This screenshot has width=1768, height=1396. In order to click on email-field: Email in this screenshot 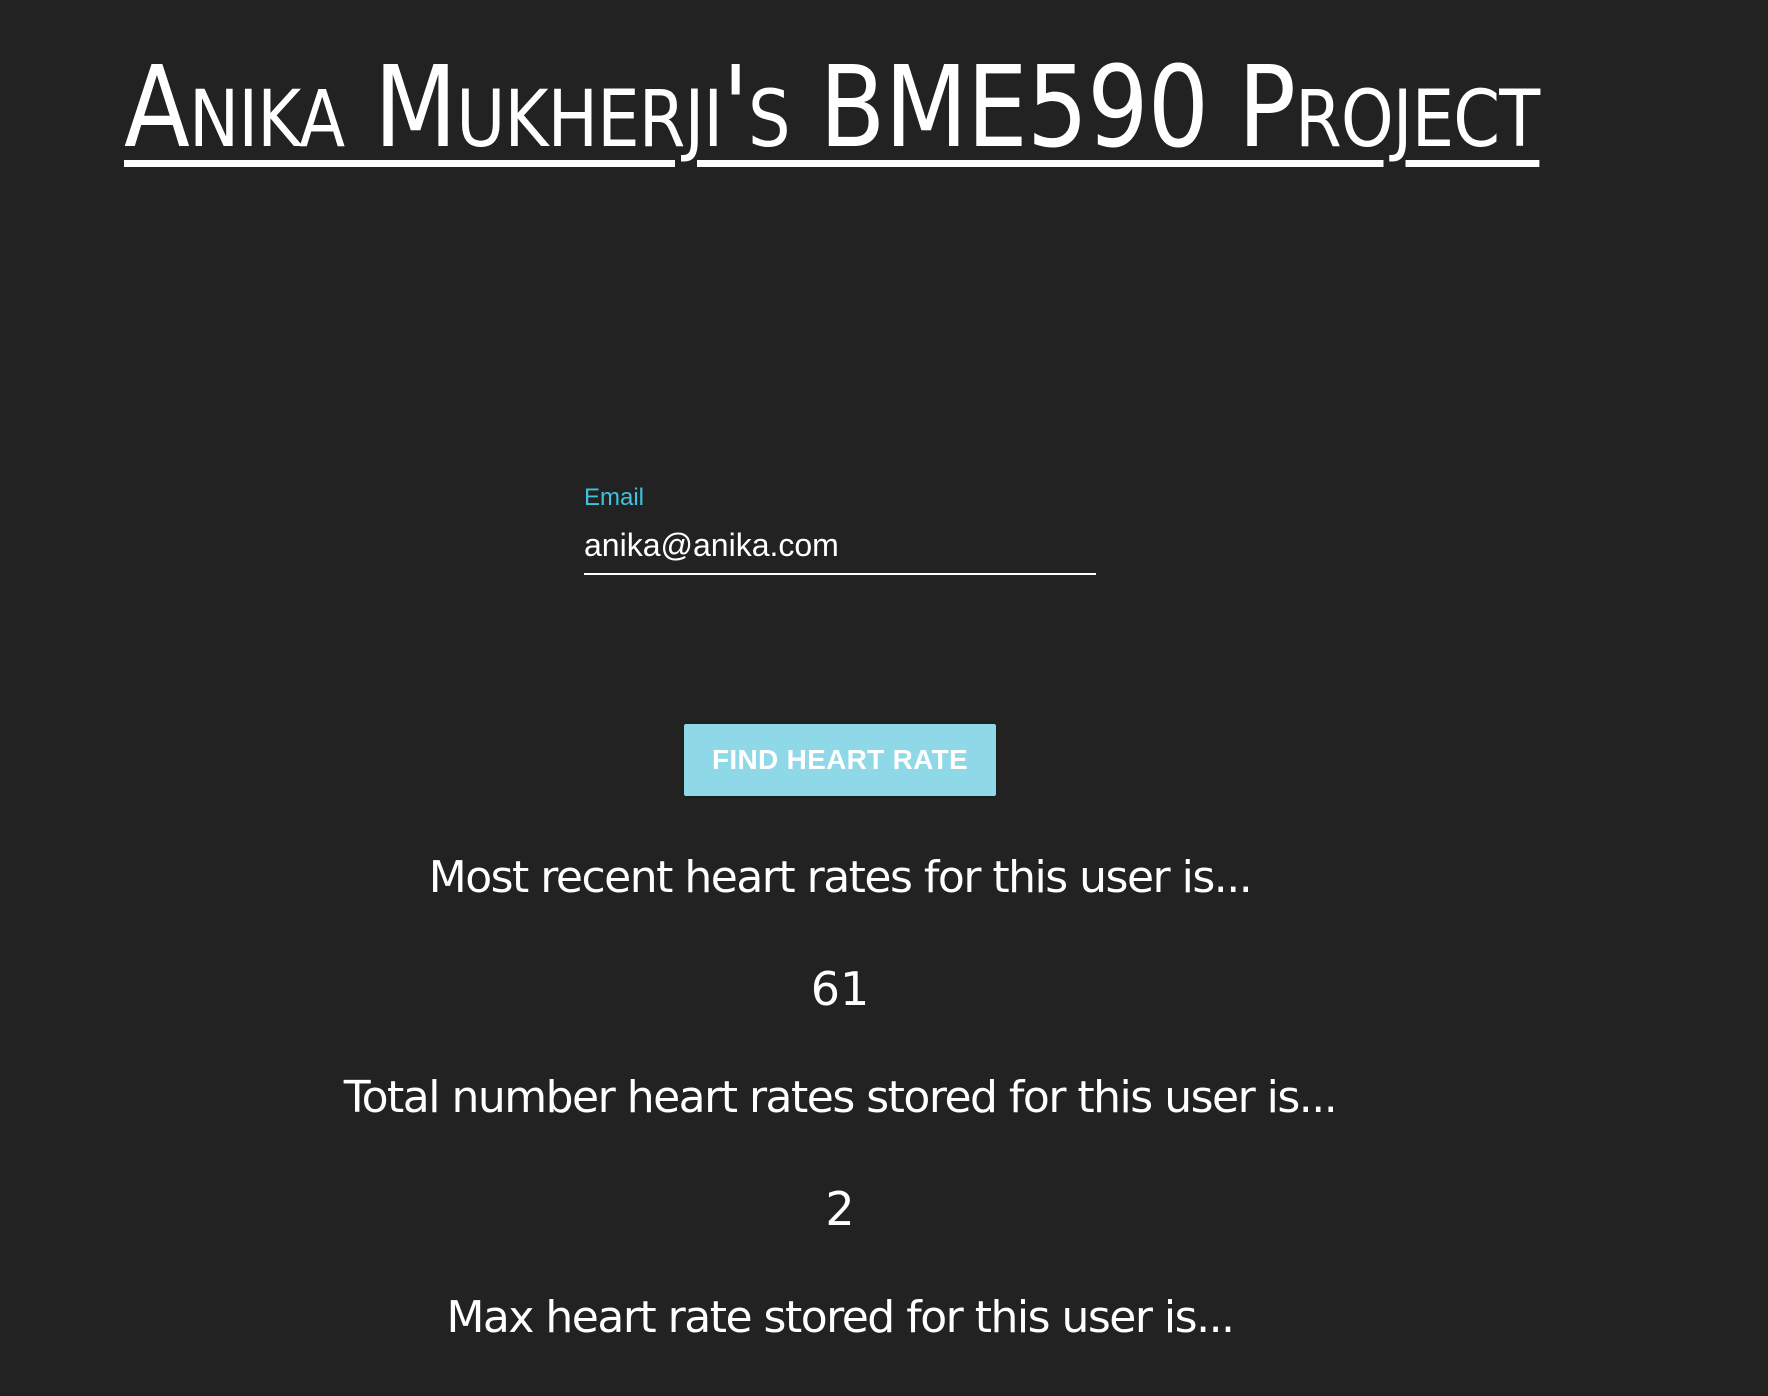, I will do `click(840, 530)`.